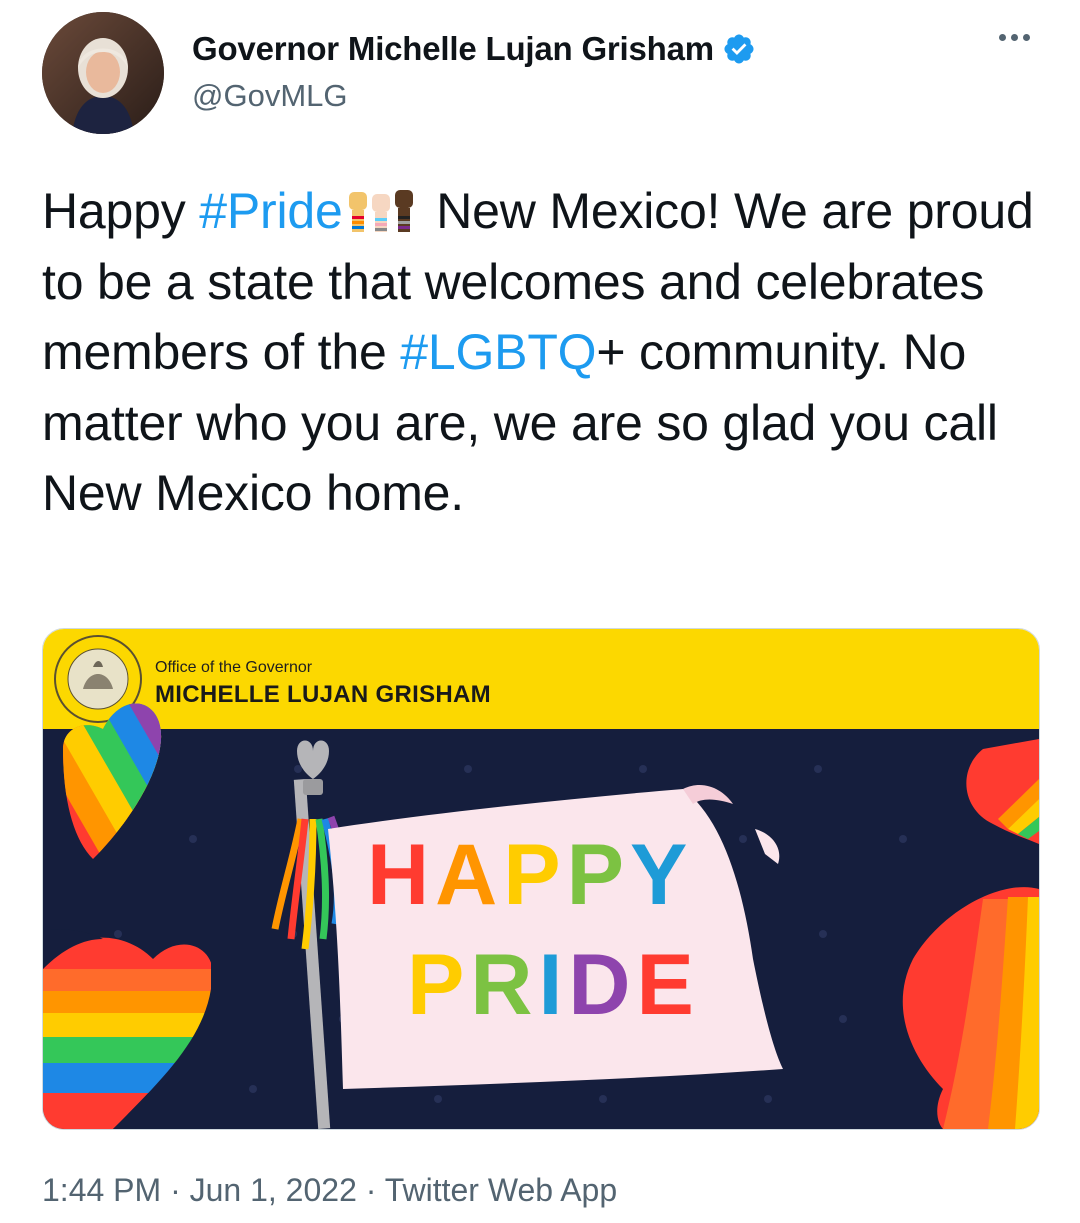 This screenshot has width=1080, height=1223. What do you see at coordinates (469, 875) in the screenshot?
I see `banner-letter: A` at bounding box center [469, 875].